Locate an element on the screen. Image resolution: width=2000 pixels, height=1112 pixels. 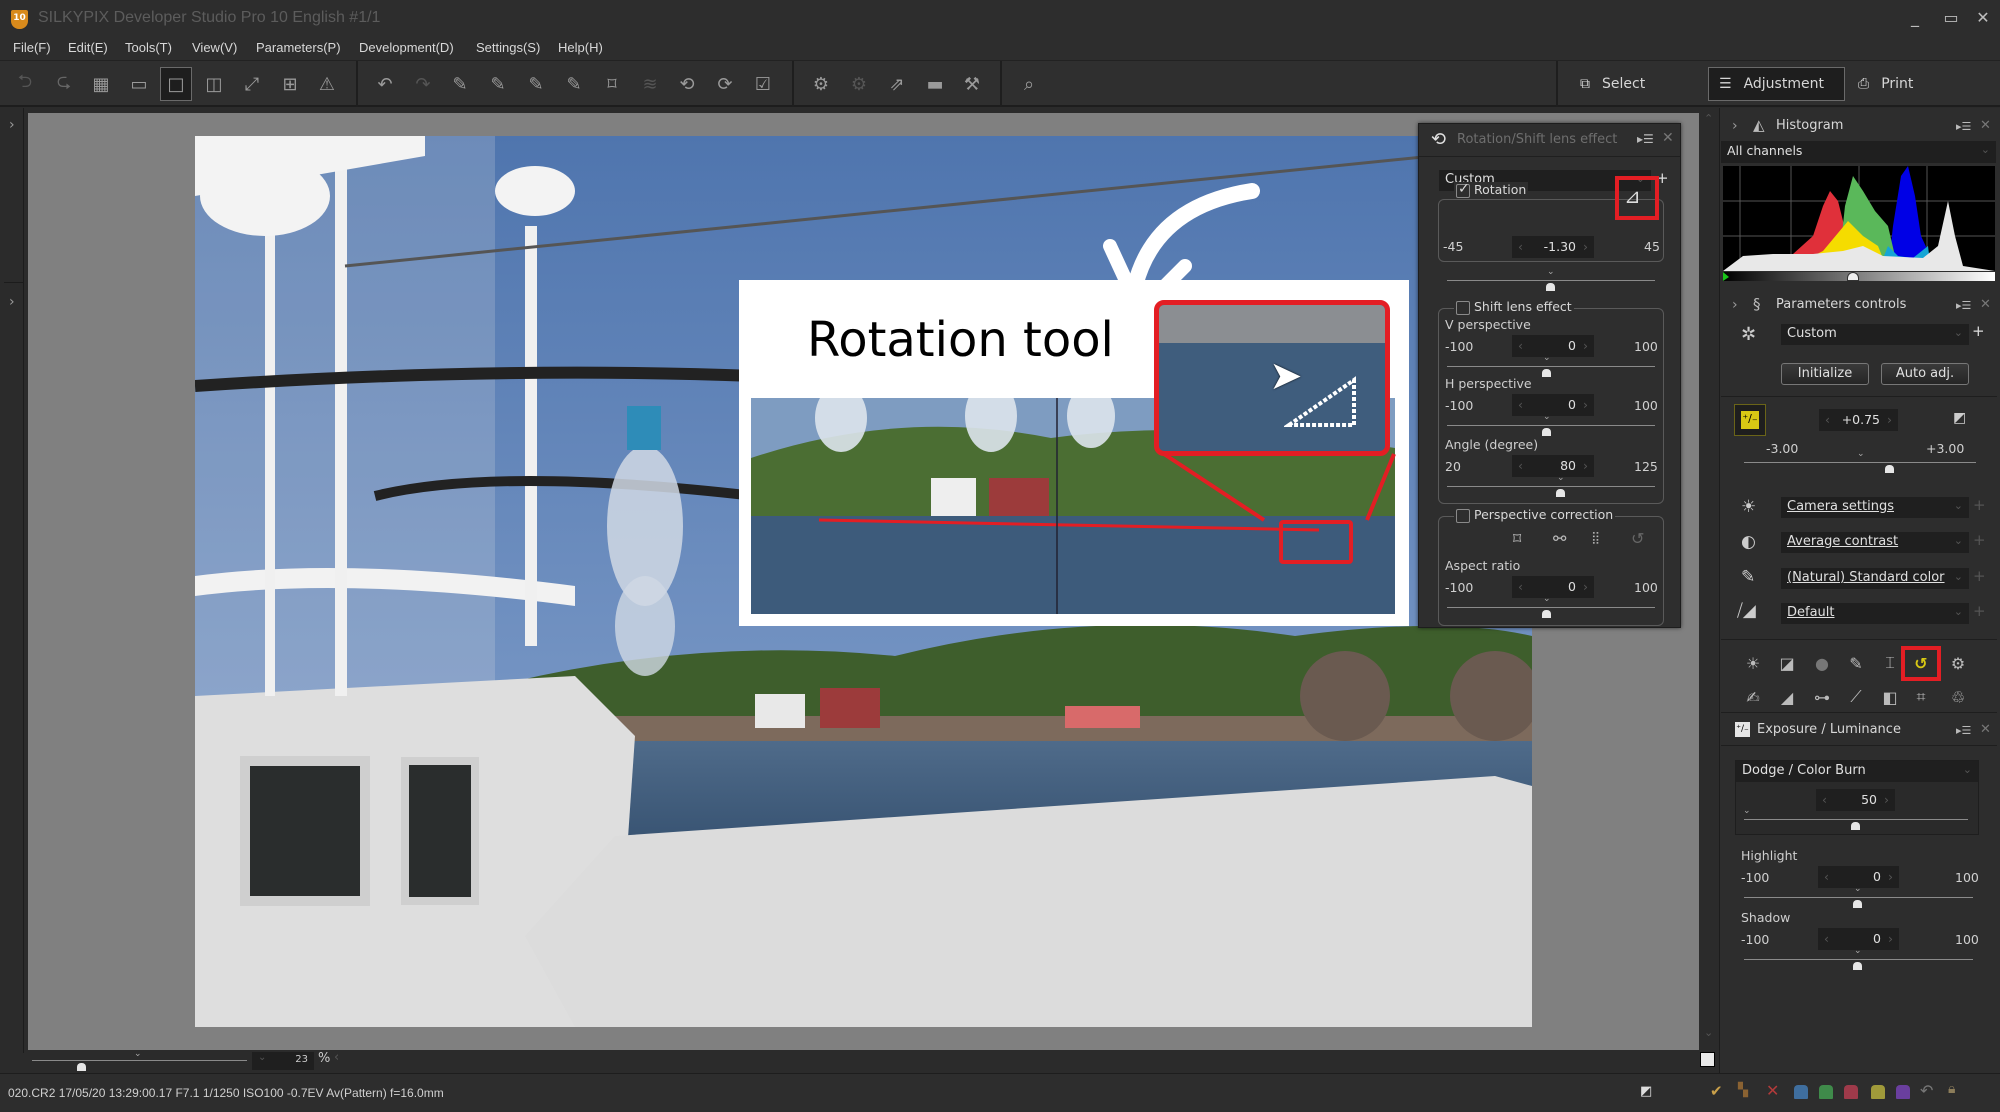
mark-check-icon: ☑ is located at coordinates (763, 84).